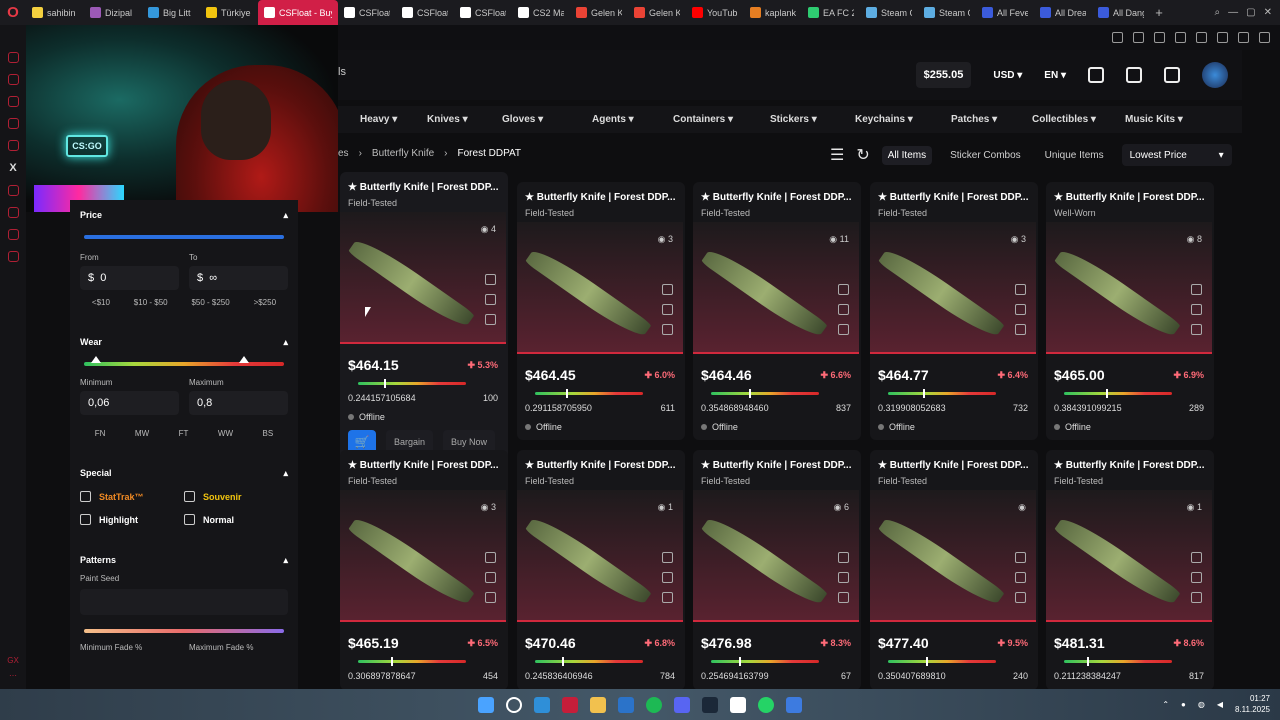 This screenshot has width=1280, height=720. Describe the element at coordinates (953, 556) in the screenshot. I see `item-image: ◉` at that location.